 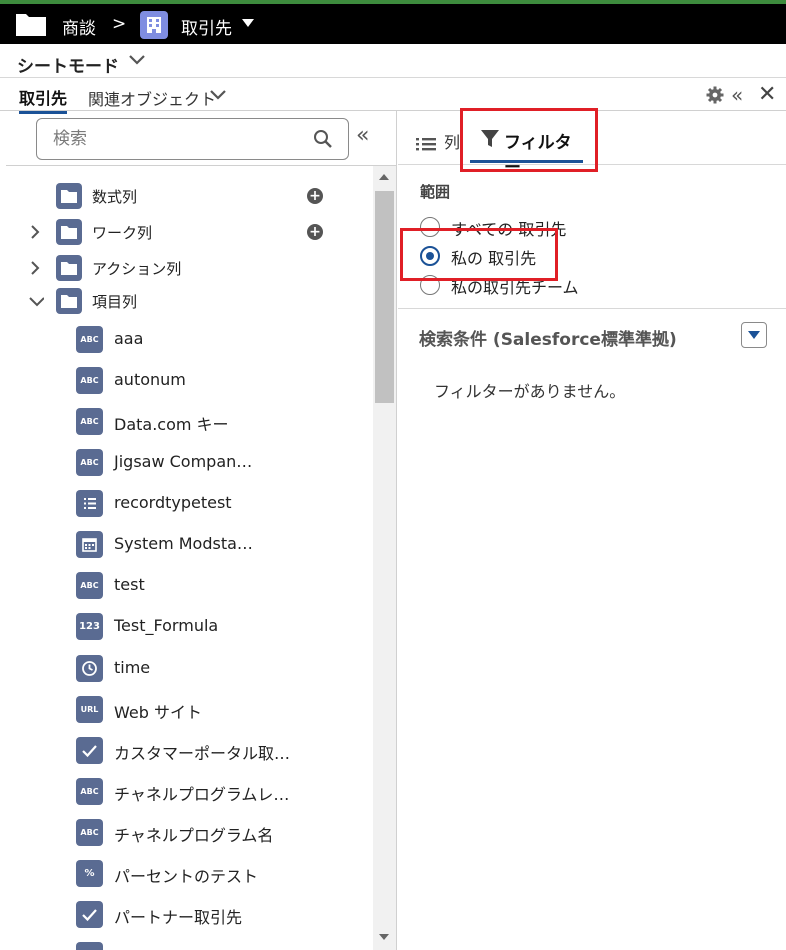 I want to click on field-label: パートナー取引先, so click(x=178, y=917).